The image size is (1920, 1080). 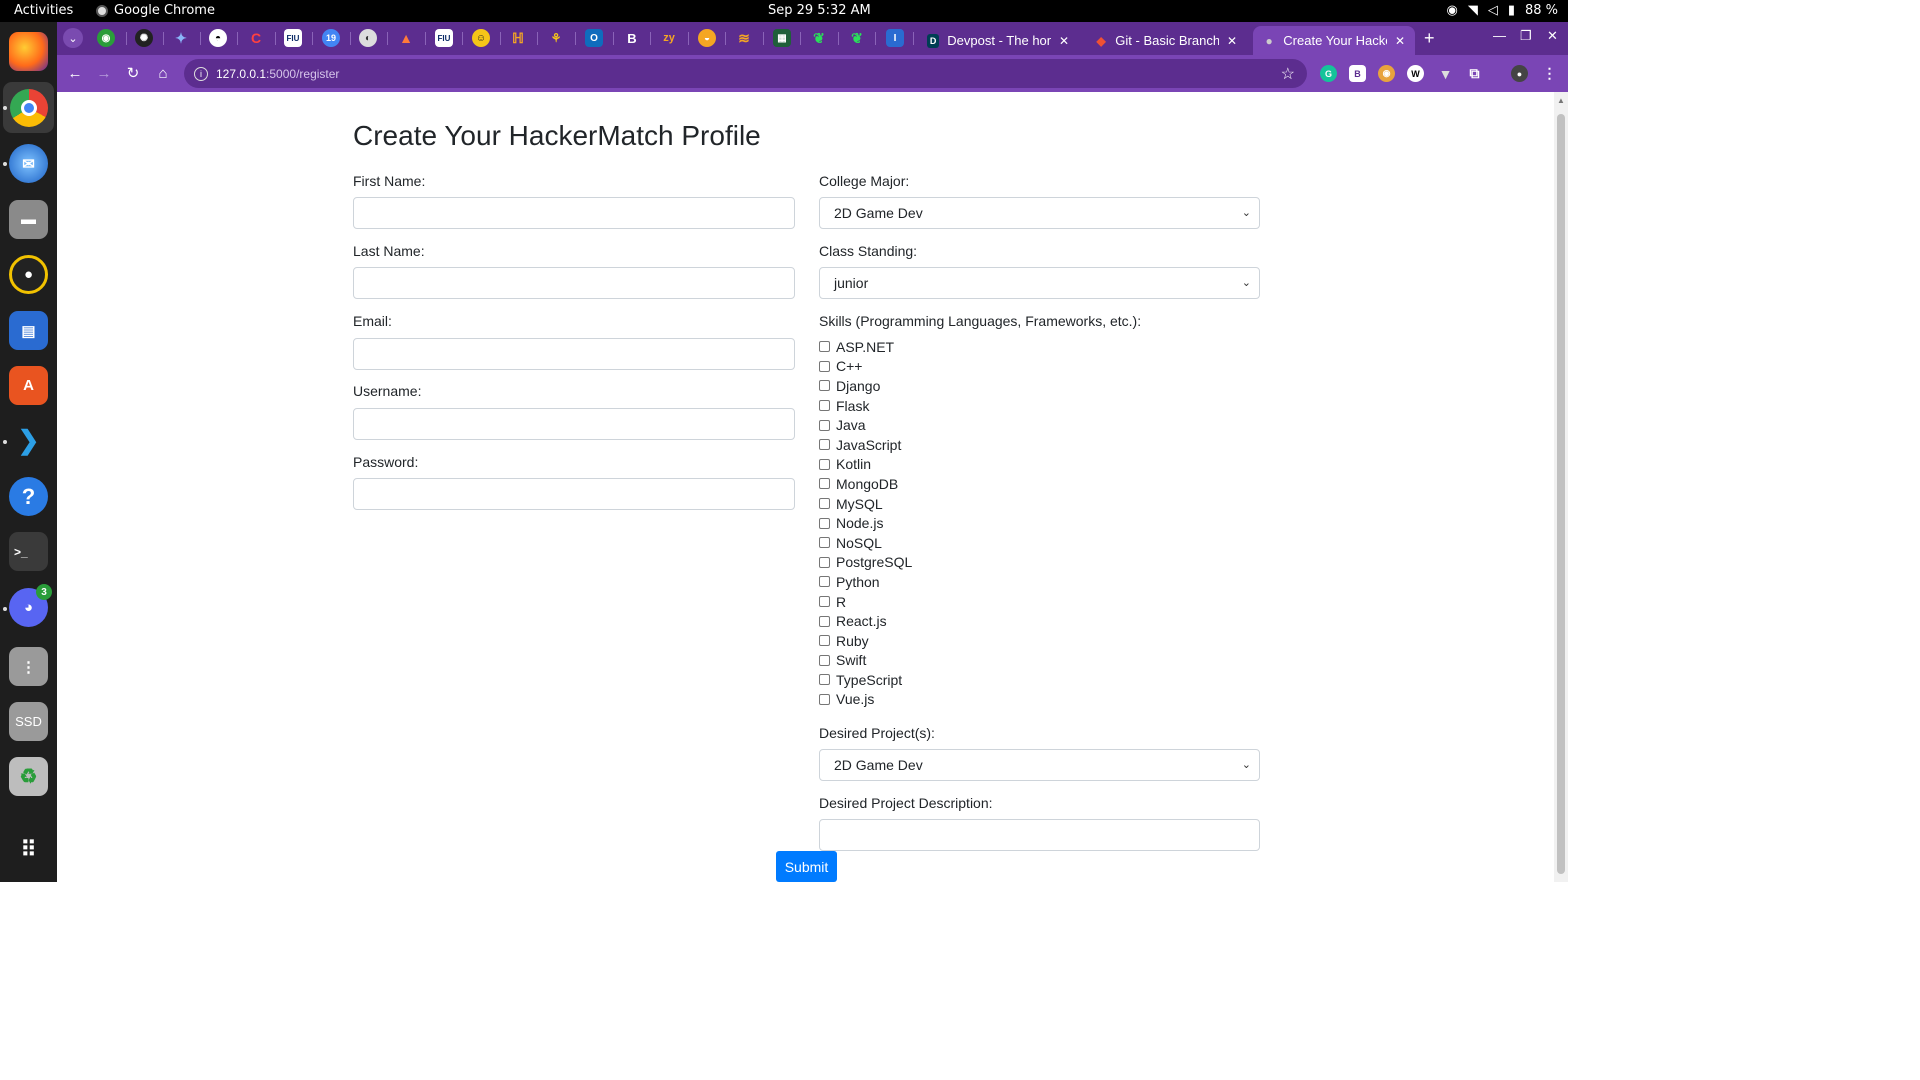 I want to click on writer-icon: ▤, so click(x=28, y=330).